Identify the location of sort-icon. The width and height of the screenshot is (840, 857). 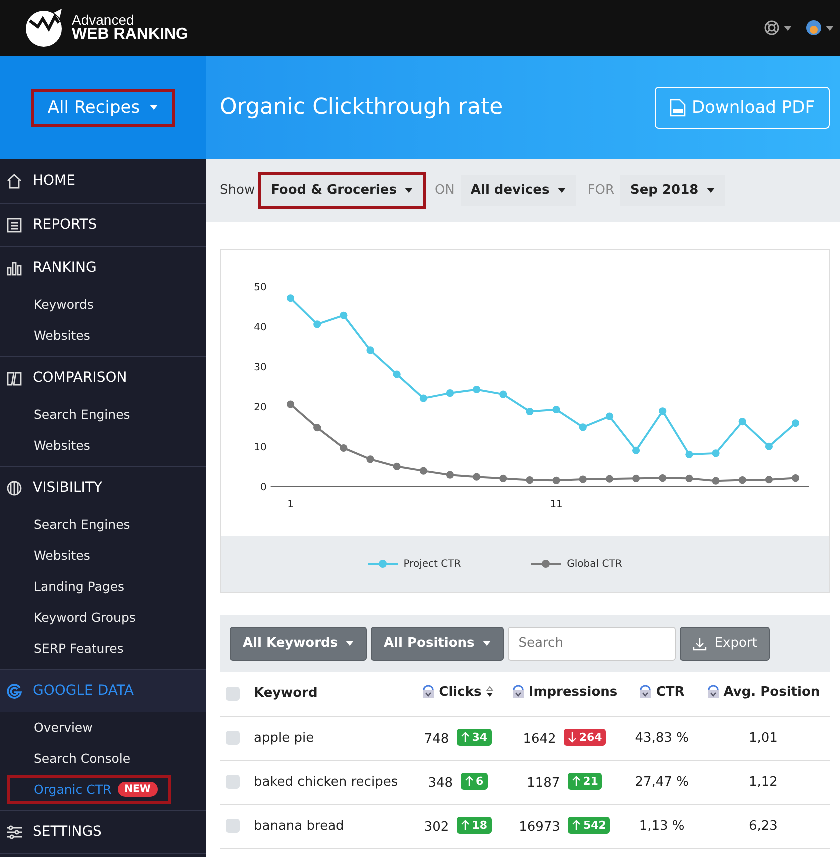
(490, 692).